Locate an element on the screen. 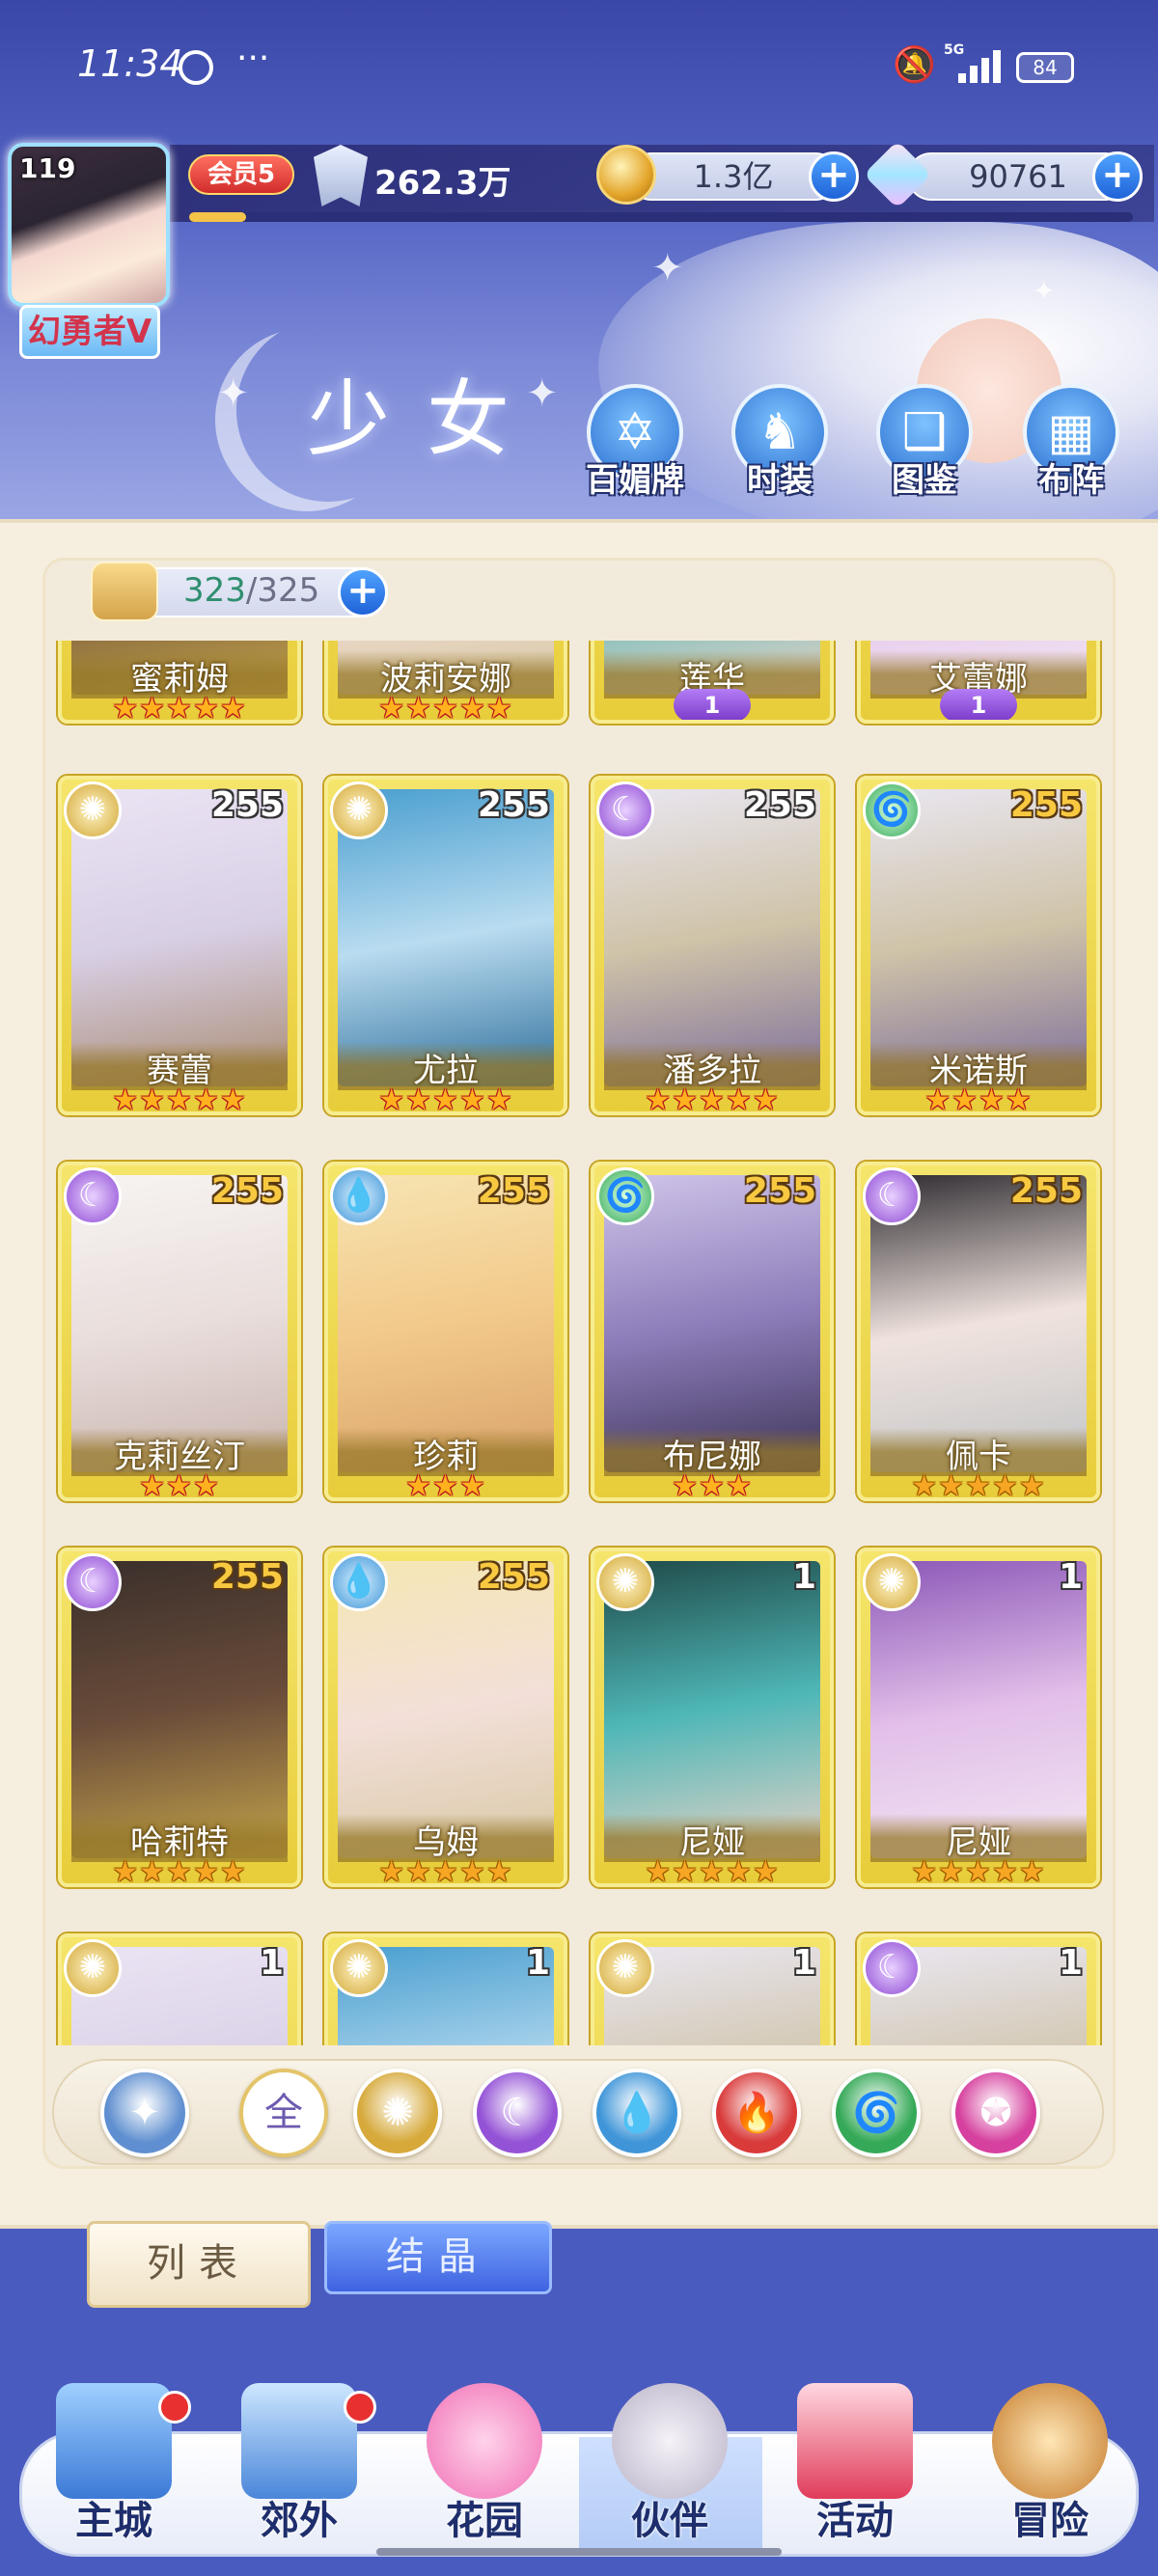 The width and height of the screenshot is (1158, 2576). signal-icon is located at coordinates (971, 64).